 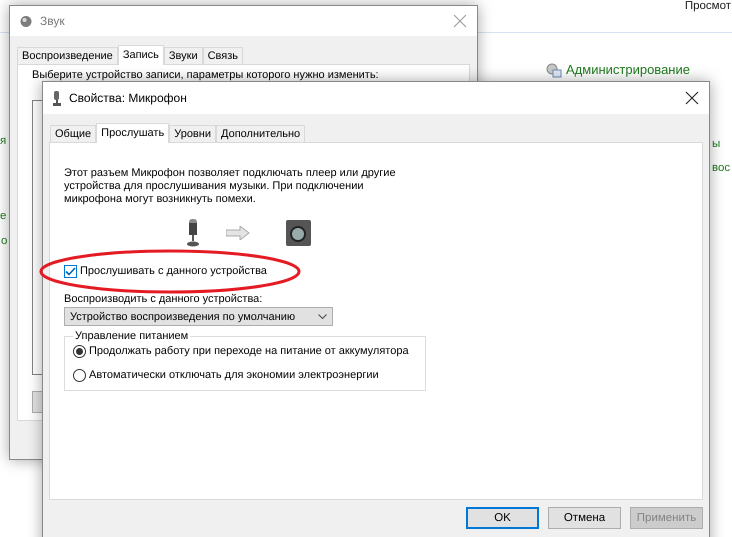 What do you see at coordinates (502, 518) in the screenshot?
I see `dialog-button: OK` at bounding box center [502, 518].